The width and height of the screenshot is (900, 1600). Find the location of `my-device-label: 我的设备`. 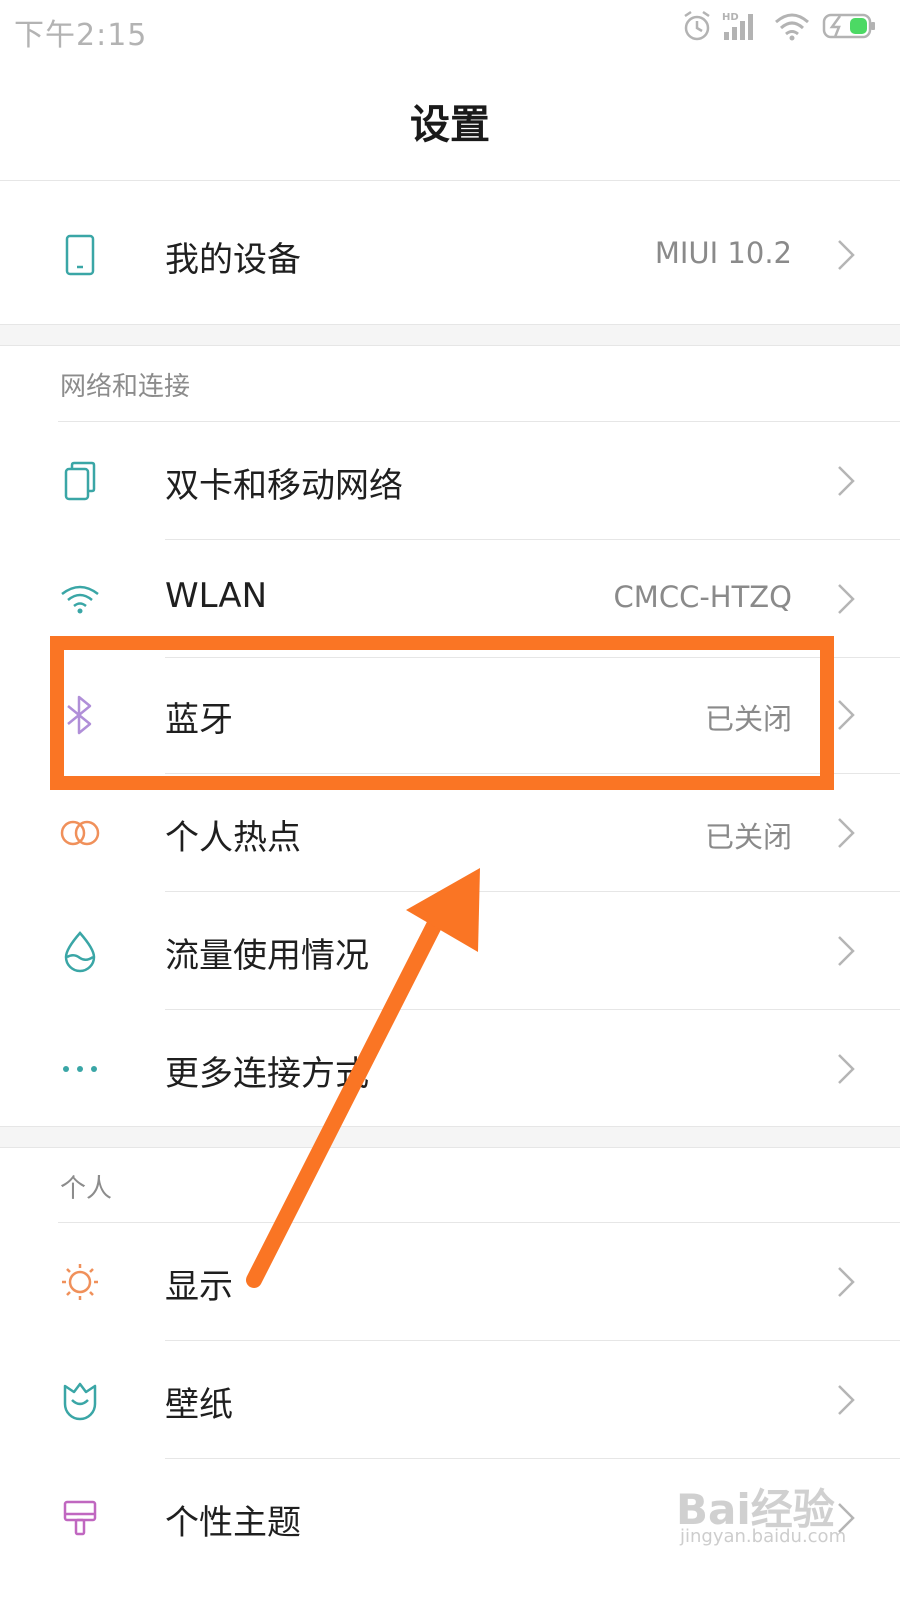

my-device-label: 我的设备 is located at coordinates (233, 260).